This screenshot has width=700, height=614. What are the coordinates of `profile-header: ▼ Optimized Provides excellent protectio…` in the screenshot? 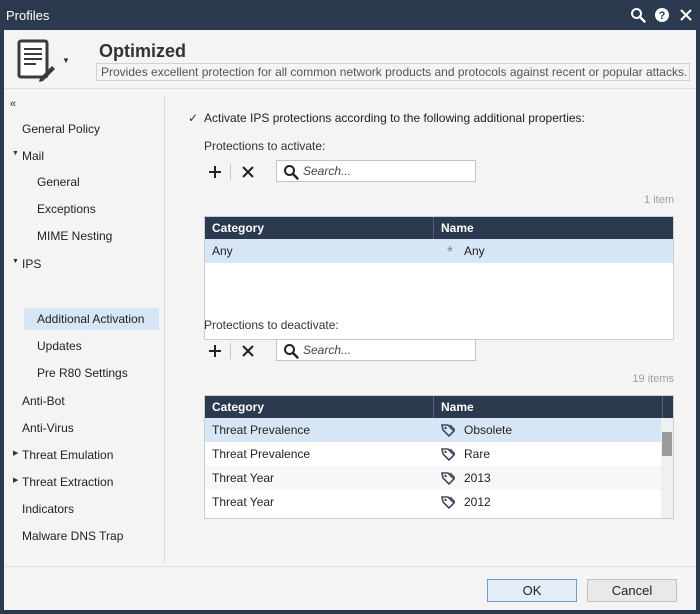 It's located at (350, 59).